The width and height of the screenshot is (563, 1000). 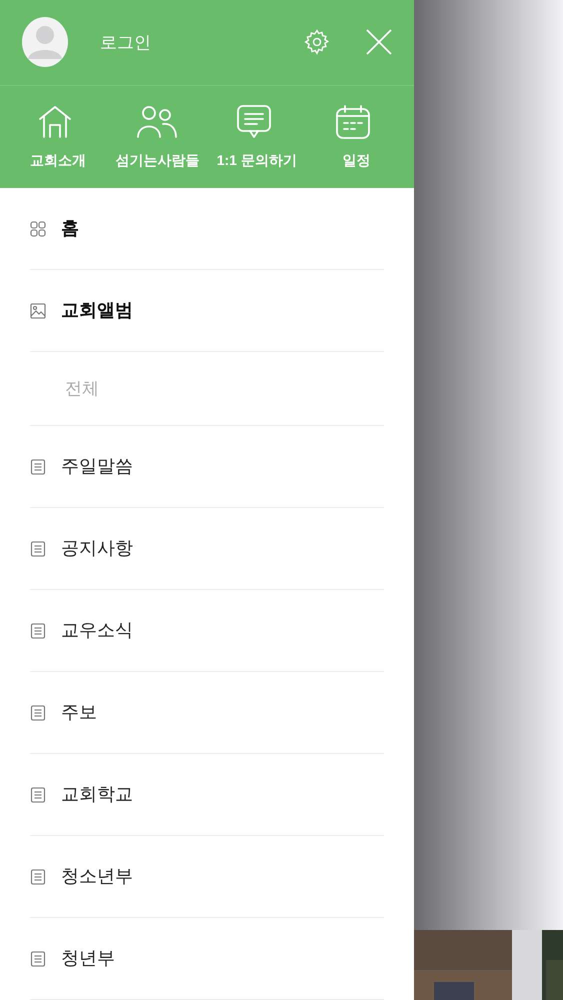 I want to click on menu-item: 청년부, so click(x=88, y=958).